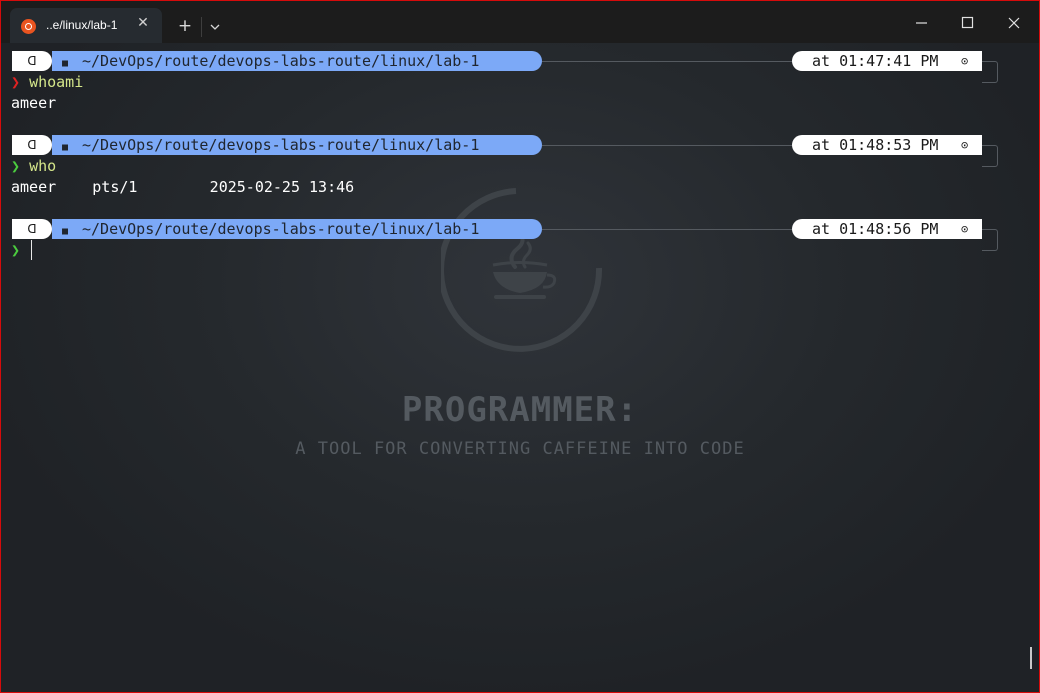  I want to click on time-segment: at 01:48:53 PM ⊙, so click(887, 145).